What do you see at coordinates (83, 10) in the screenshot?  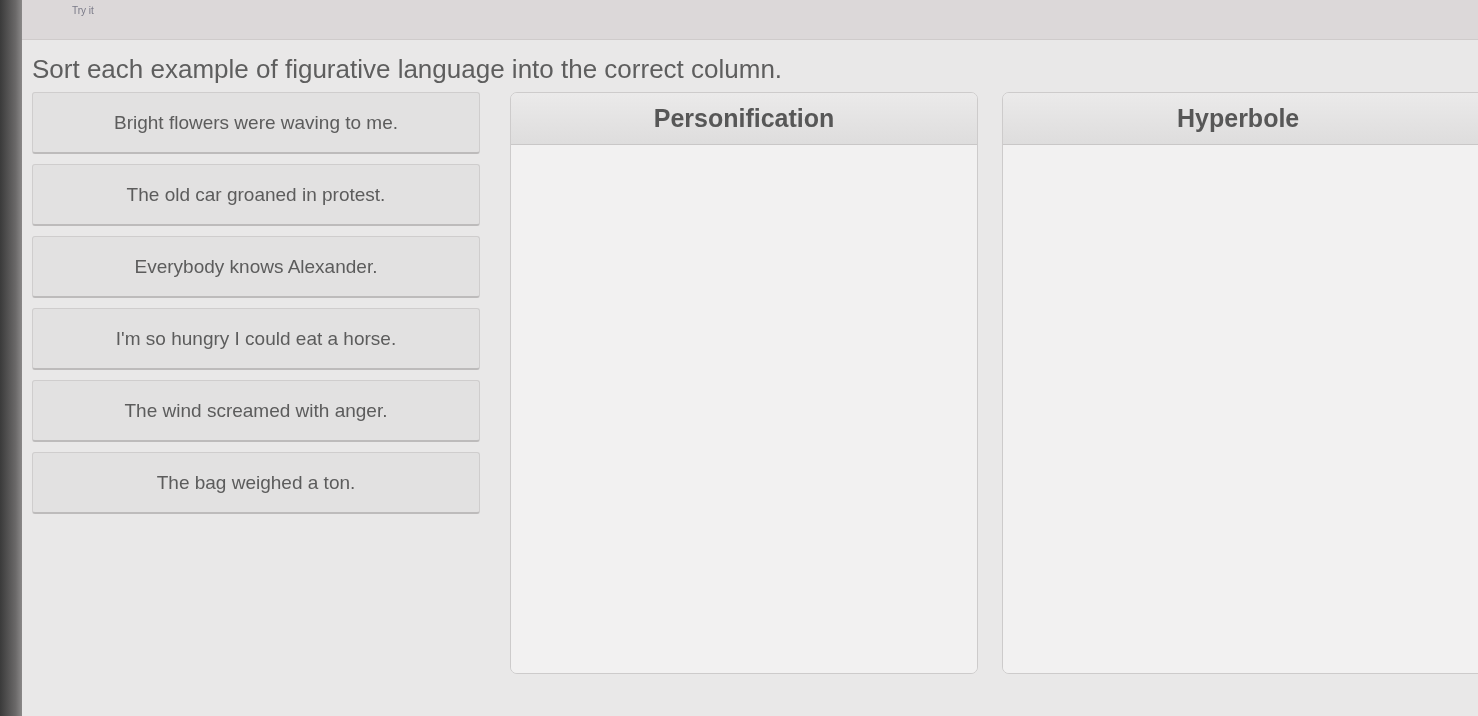 I see `try-it-label: Try it` at bounding box center [83, 10].